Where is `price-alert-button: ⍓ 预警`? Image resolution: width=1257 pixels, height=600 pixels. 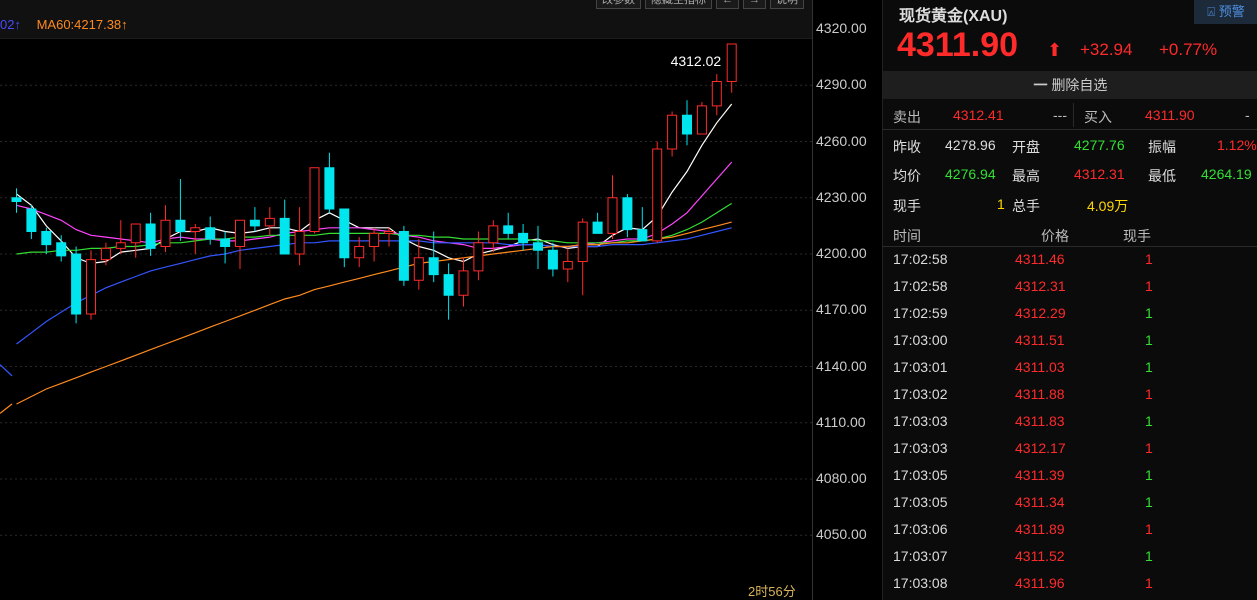
price-alert-button: ⍓ 预警 is located at coordinates (1225, 12).